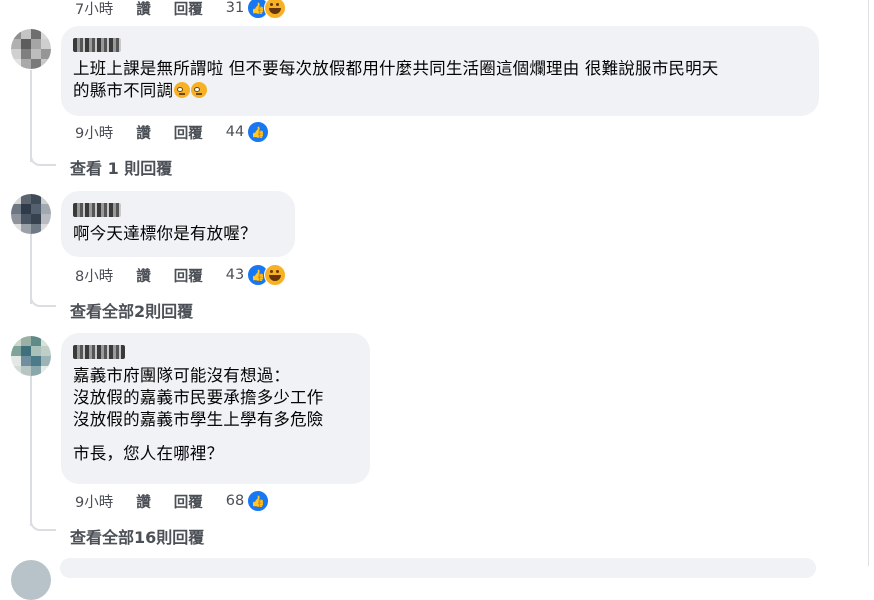  I want to click on reaction-count: 43, so click(235, 275).